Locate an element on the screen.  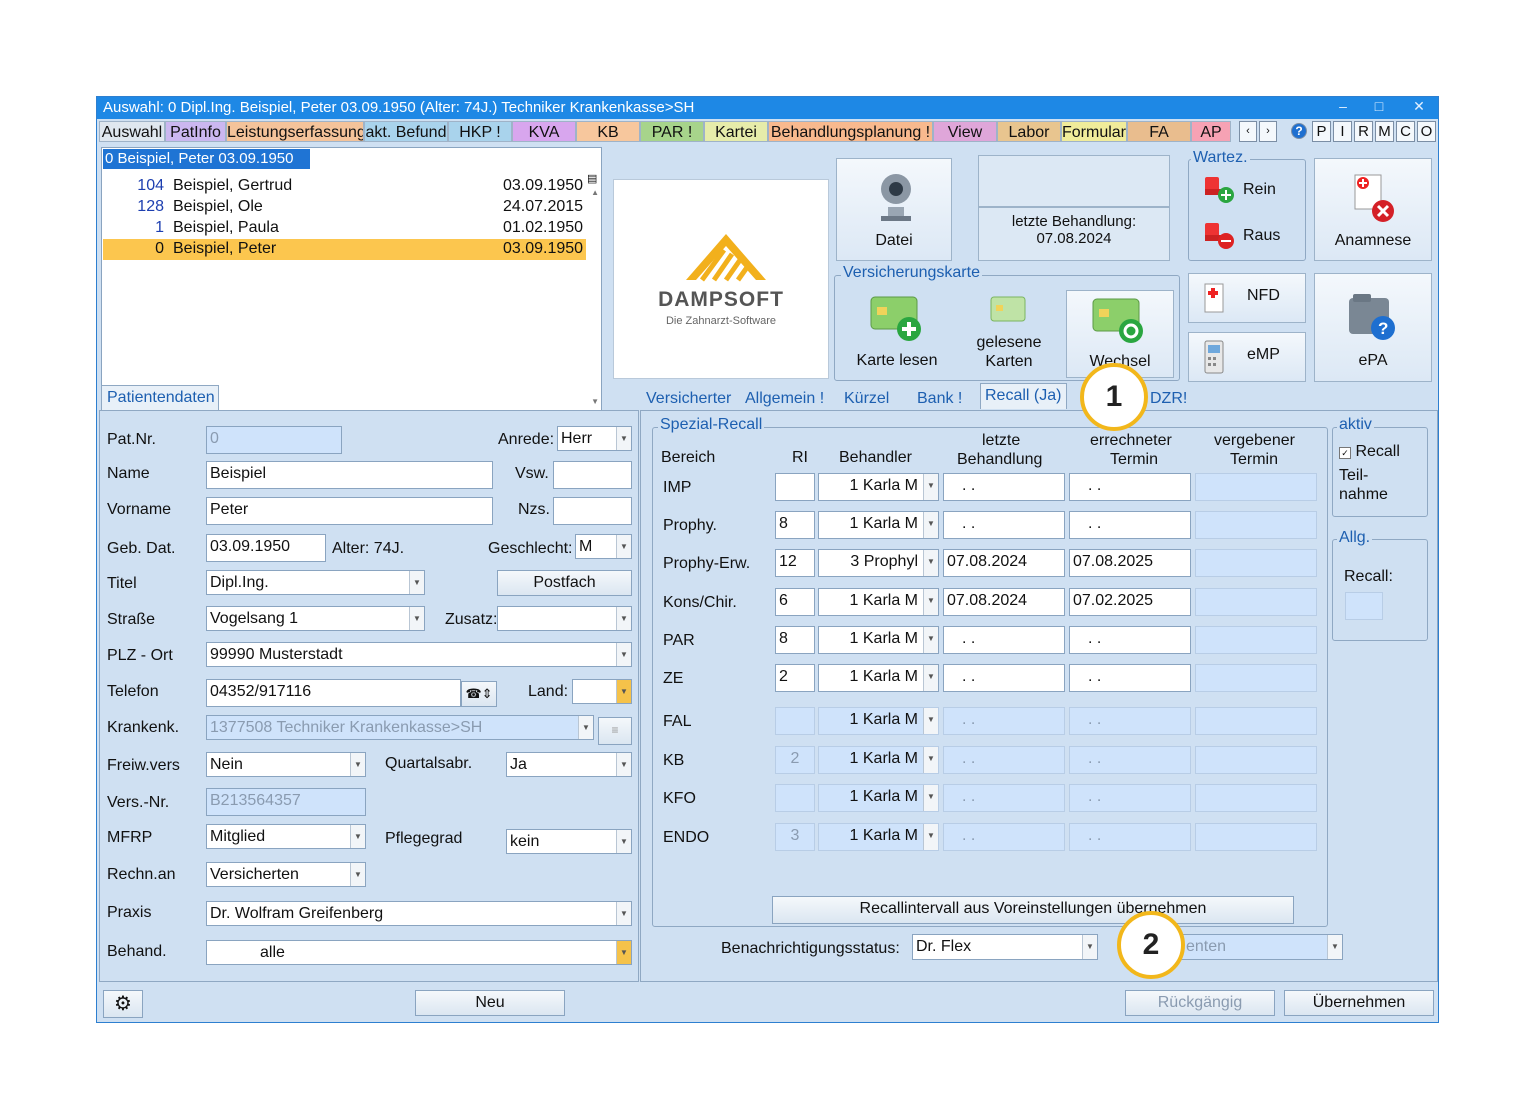
quick-button-r: R is located at coordinates (1363, 131).